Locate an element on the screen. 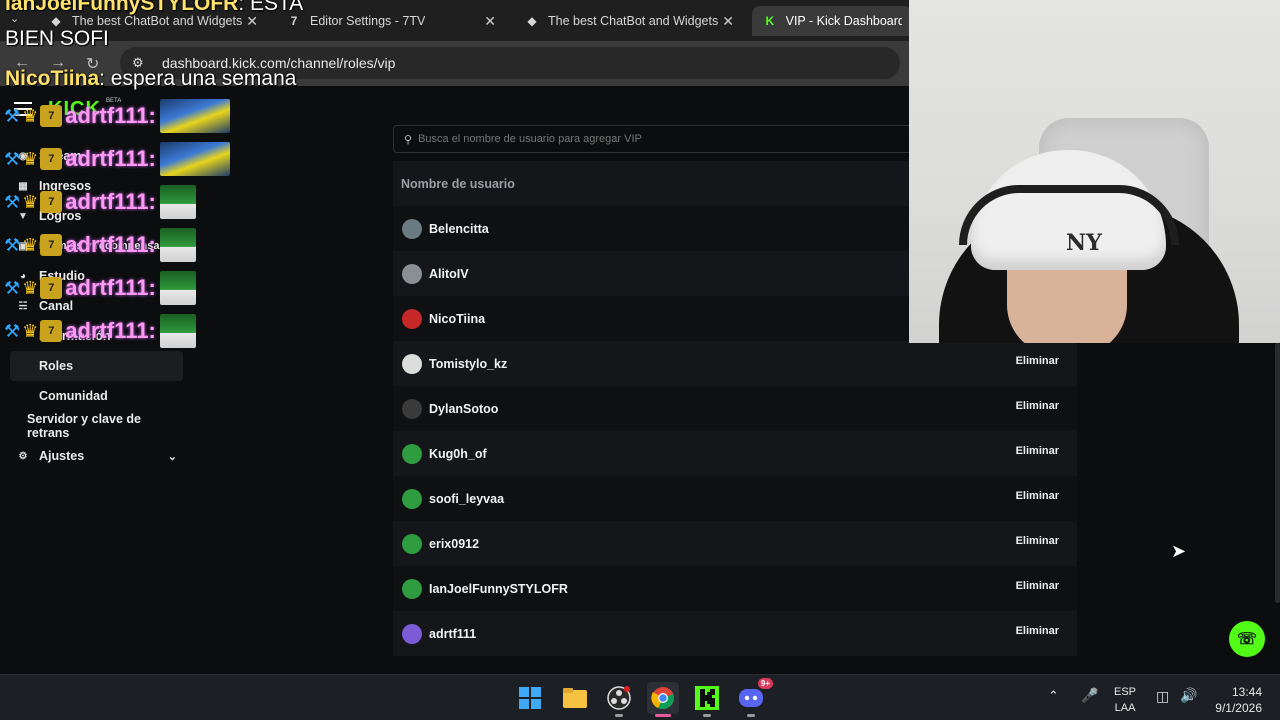  url-text: dashboard.kick.com/channel/roles/vip is located at coordinates (279, 63).